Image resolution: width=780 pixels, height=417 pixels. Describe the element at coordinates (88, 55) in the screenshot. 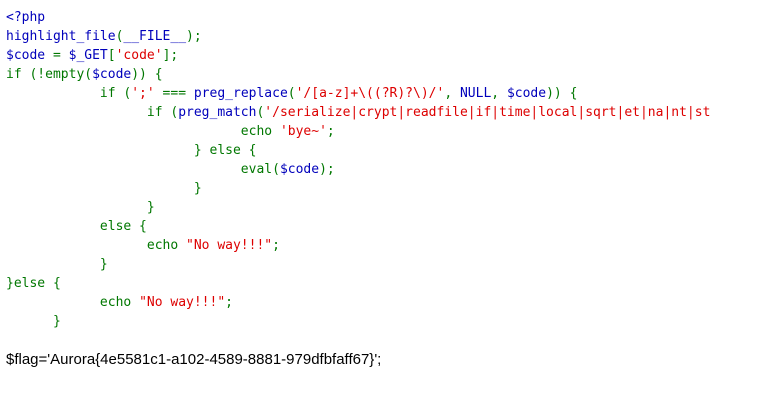

I see `code-token: $_GET` at that location.